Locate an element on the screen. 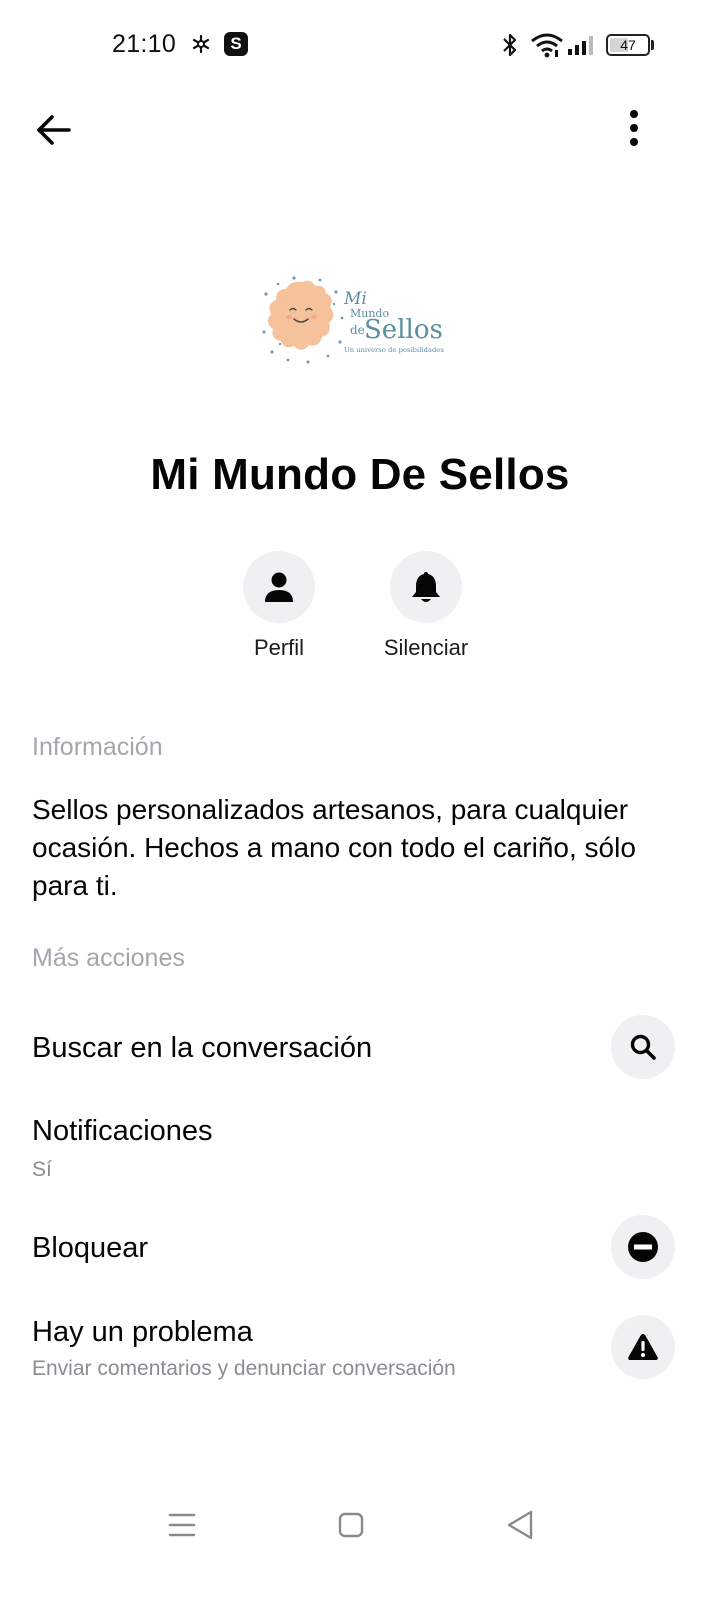  more-options-button is located at coordinates (634, 128).